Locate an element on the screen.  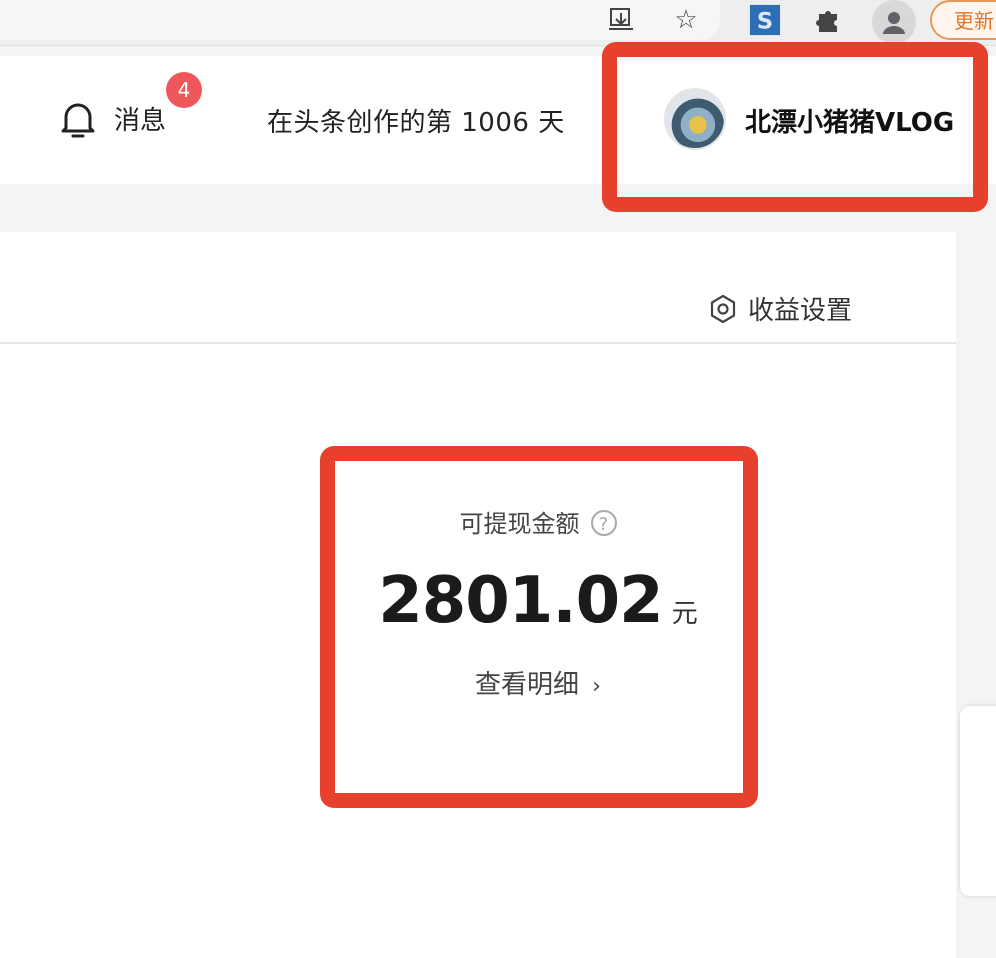
browser-toolbar: ☆ S 更新 is located at coordinates (498, 23).